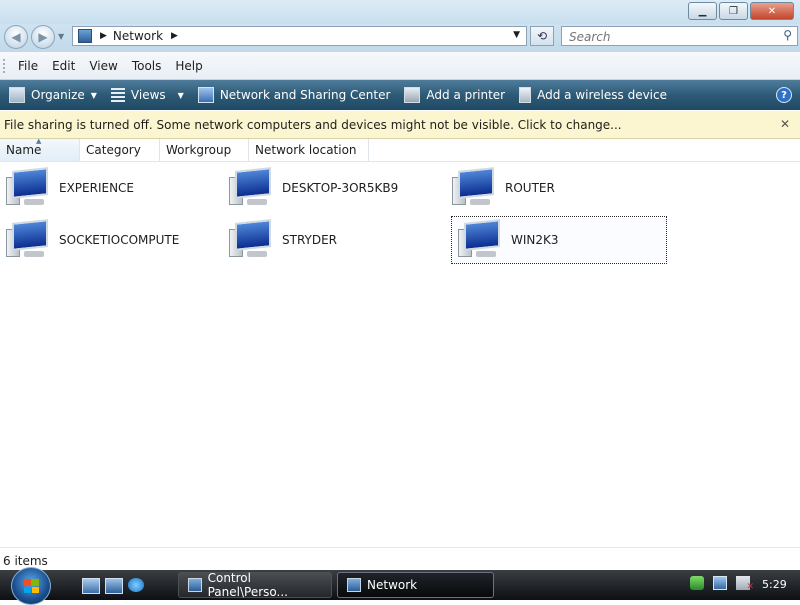 Image resolution: width=800 pixels, height=605 pixels. I want to click on network-item-label: DESKTOP-3OR5KB9, so click(340, 188).